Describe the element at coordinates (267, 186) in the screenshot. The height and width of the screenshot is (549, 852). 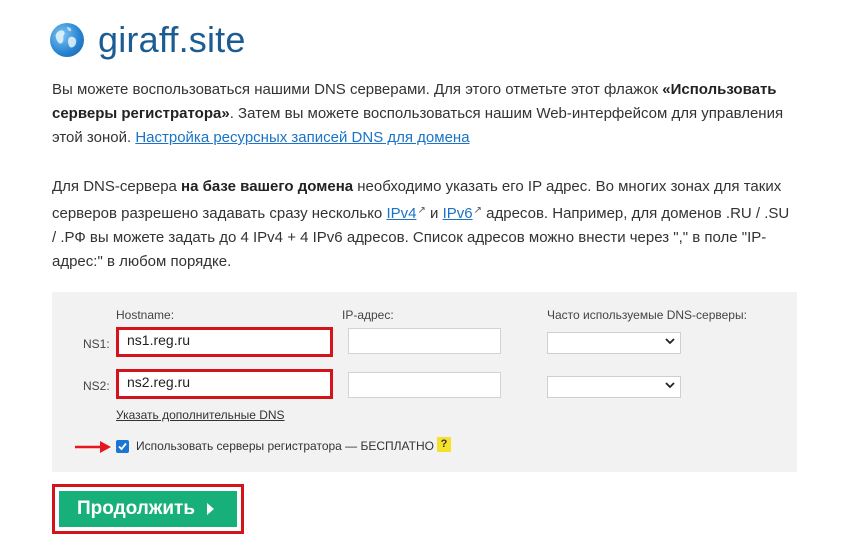
I see `paragraph-bold: на базе вашего домена` at that location.